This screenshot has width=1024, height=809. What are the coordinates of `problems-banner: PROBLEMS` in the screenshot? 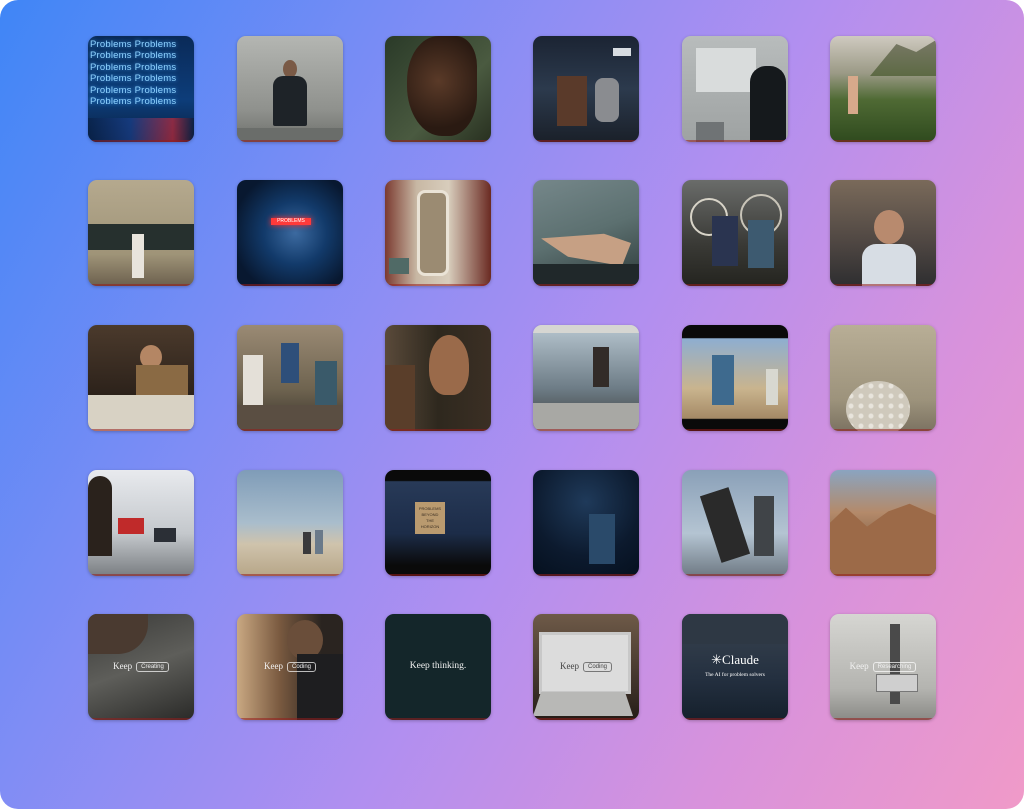 It's located at (291, 221).